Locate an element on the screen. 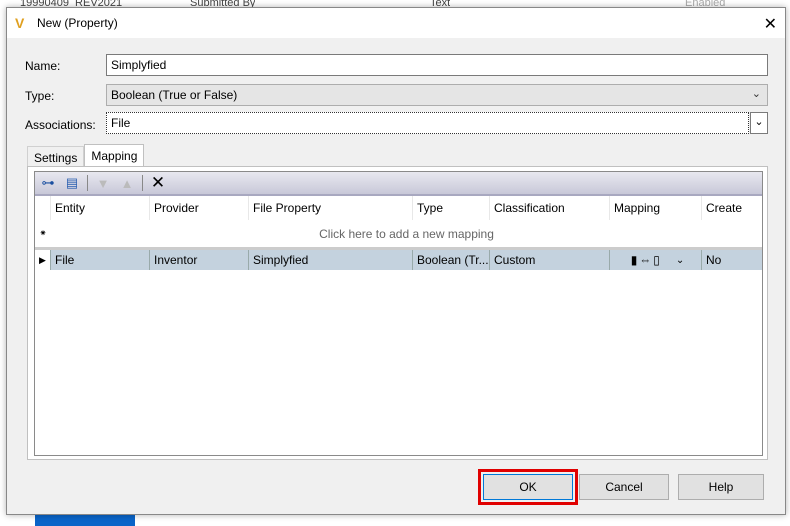 The height and width of the screenshot is (526, 790). associations-dropdown-button: ⌄ is located at coordinates (759, 123).